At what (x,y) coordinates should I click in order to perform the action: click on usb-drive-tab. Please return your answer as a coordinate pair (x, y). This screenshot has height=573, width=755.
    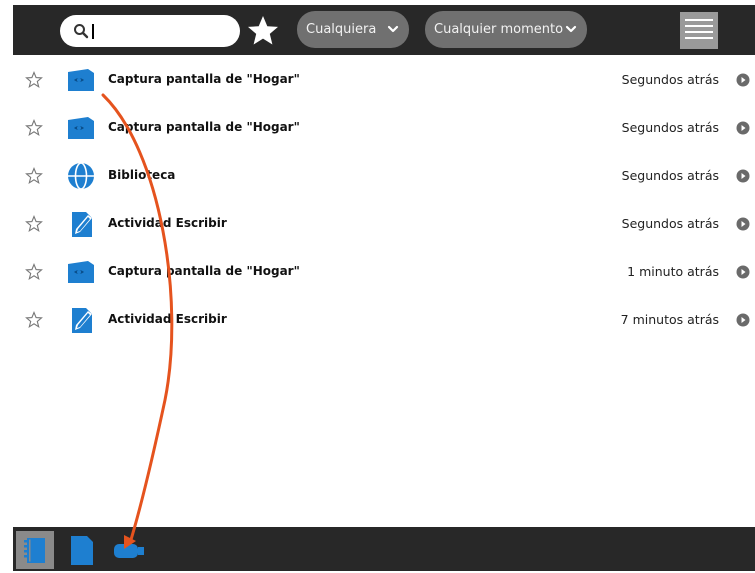
    Looking at the image, I should click on (129, 550).